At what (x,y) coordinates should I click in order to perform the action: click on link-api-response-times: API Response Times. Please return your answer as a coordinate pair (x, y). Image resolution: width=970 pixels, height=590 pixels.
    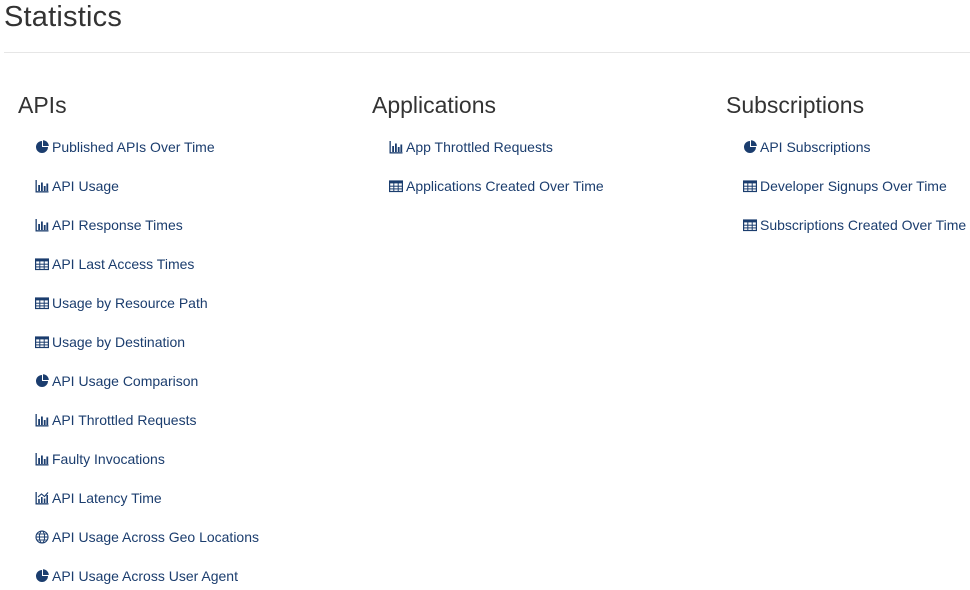
    Looking at the image, I should click on (108, 225).